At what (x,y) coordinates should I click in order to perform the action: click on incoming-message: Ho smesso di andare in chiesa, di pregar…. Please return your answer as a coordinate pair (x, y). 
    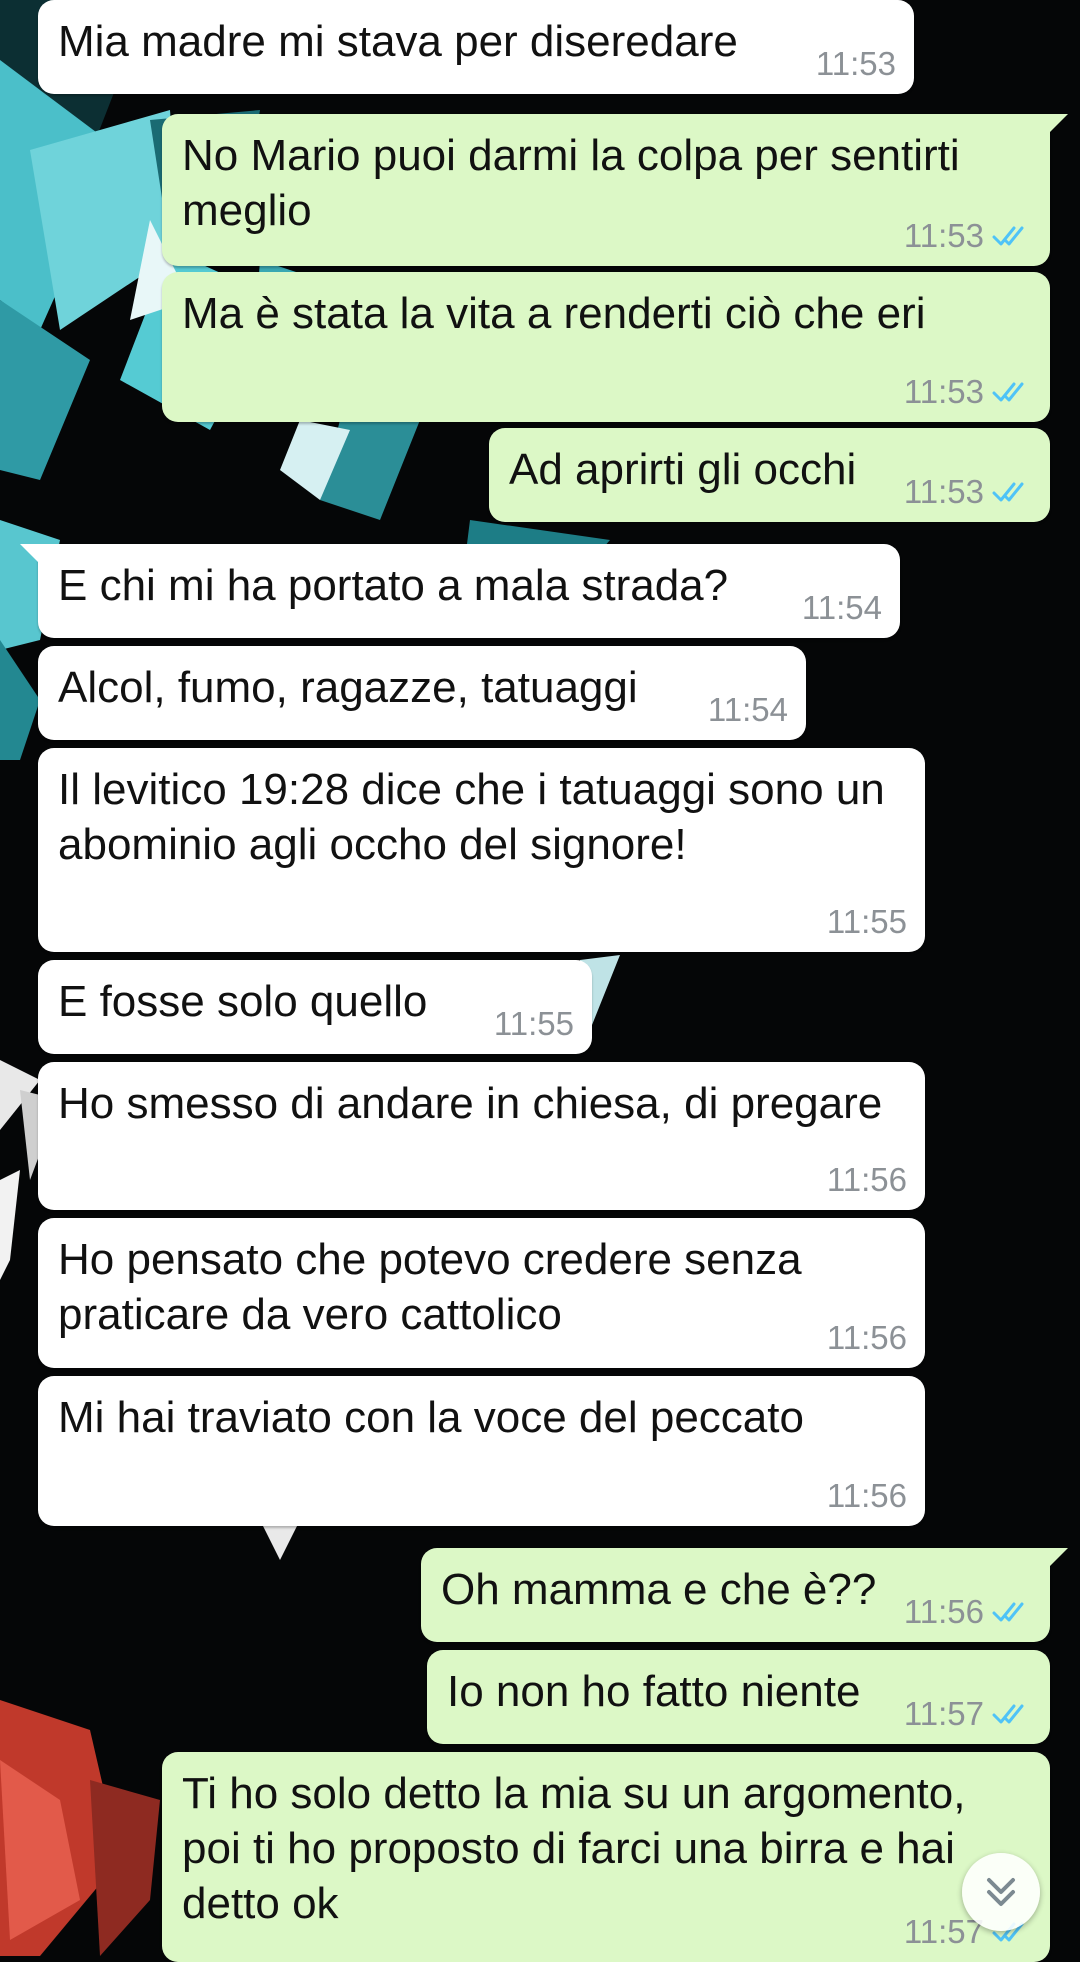
    Looking at the image, I should click on (481, 1136).